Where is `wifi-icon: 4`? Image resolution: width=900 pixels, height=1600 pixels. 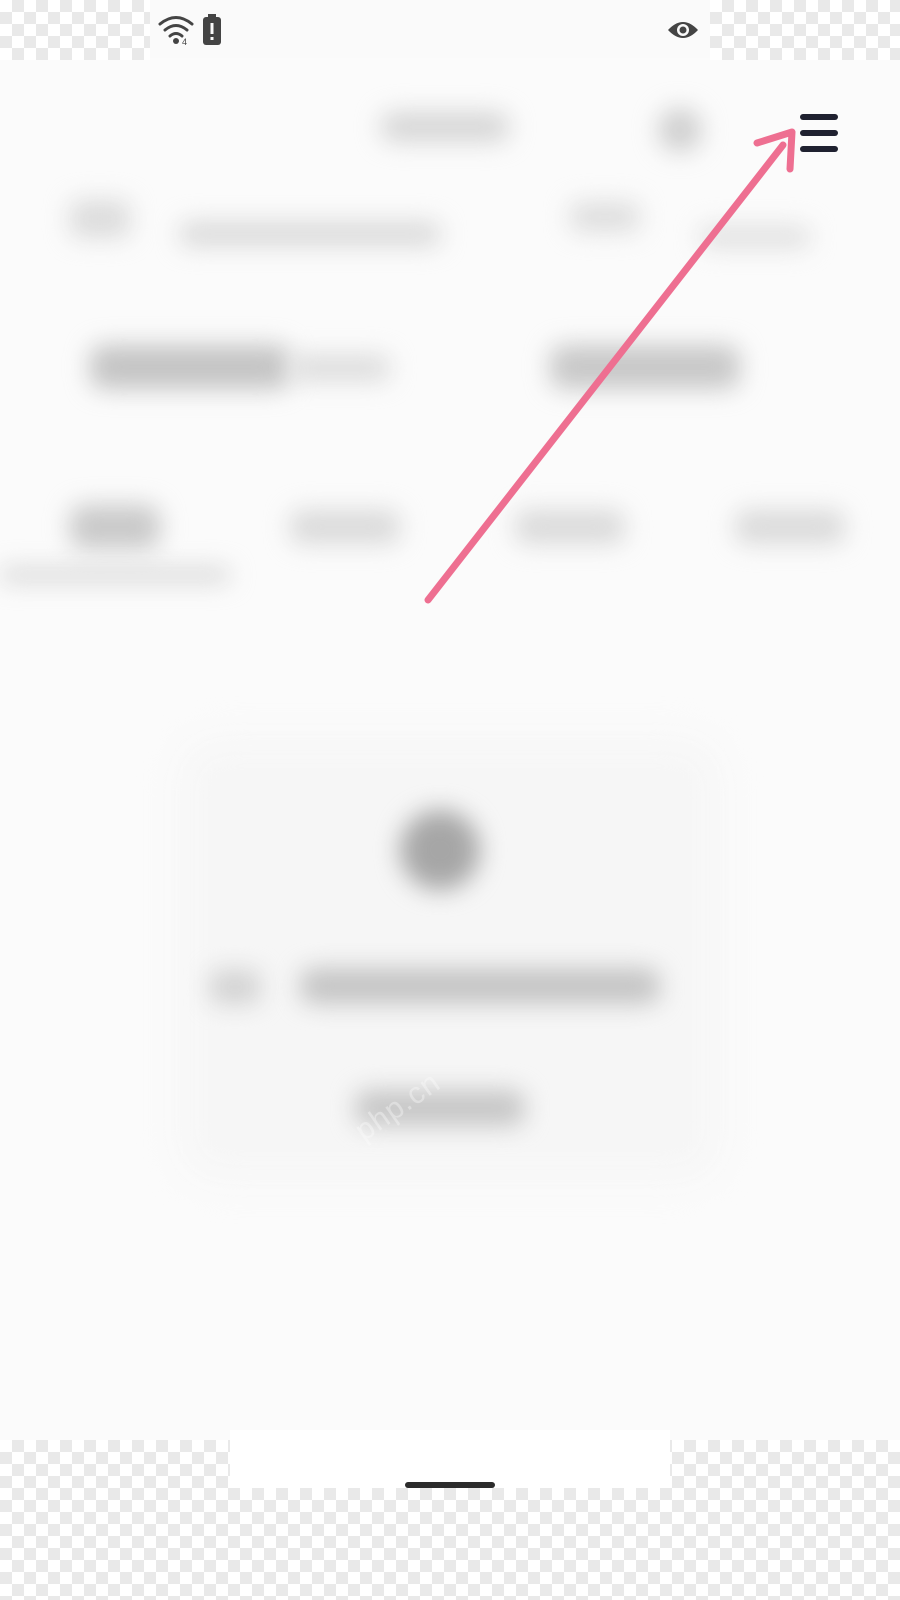
wifi-icon: 4 is located at coordinates (176, 32).